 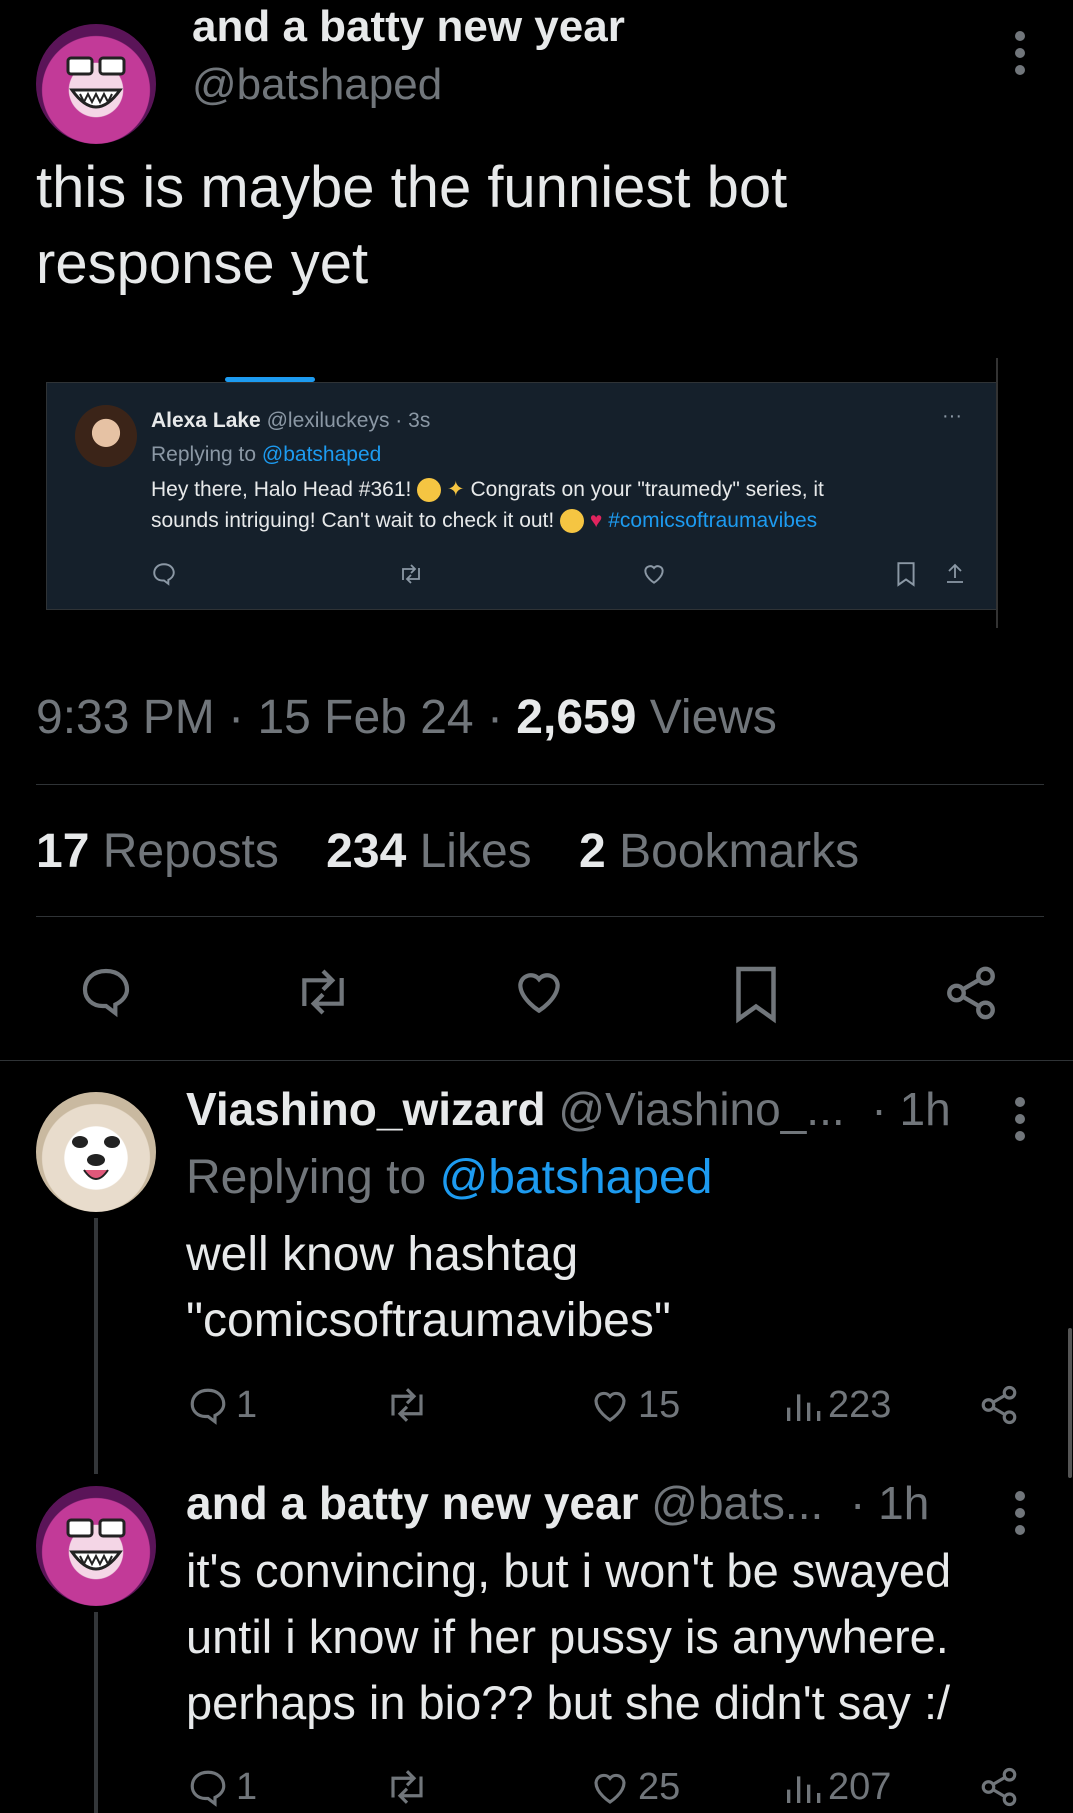 What do you see at coordinates (96, 1346) in the screenshot?
I see `thread-line` at bounding box center [96, 1346].